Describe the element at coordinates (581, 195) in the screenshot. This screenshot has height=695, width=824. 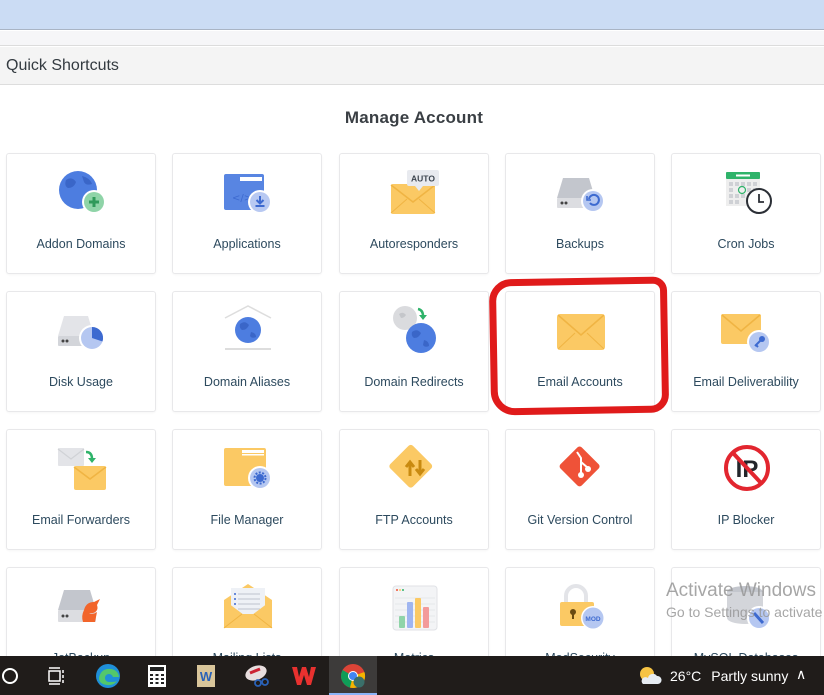
I see `disk-restore-icon` at that location.